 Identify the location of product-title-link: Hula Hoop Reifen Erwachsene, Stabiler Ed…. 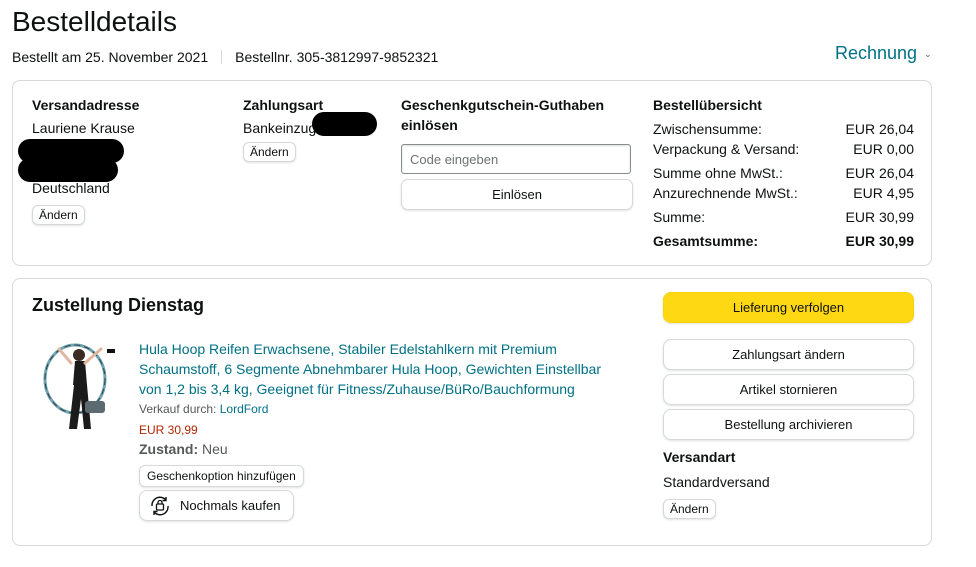
(379, 369).